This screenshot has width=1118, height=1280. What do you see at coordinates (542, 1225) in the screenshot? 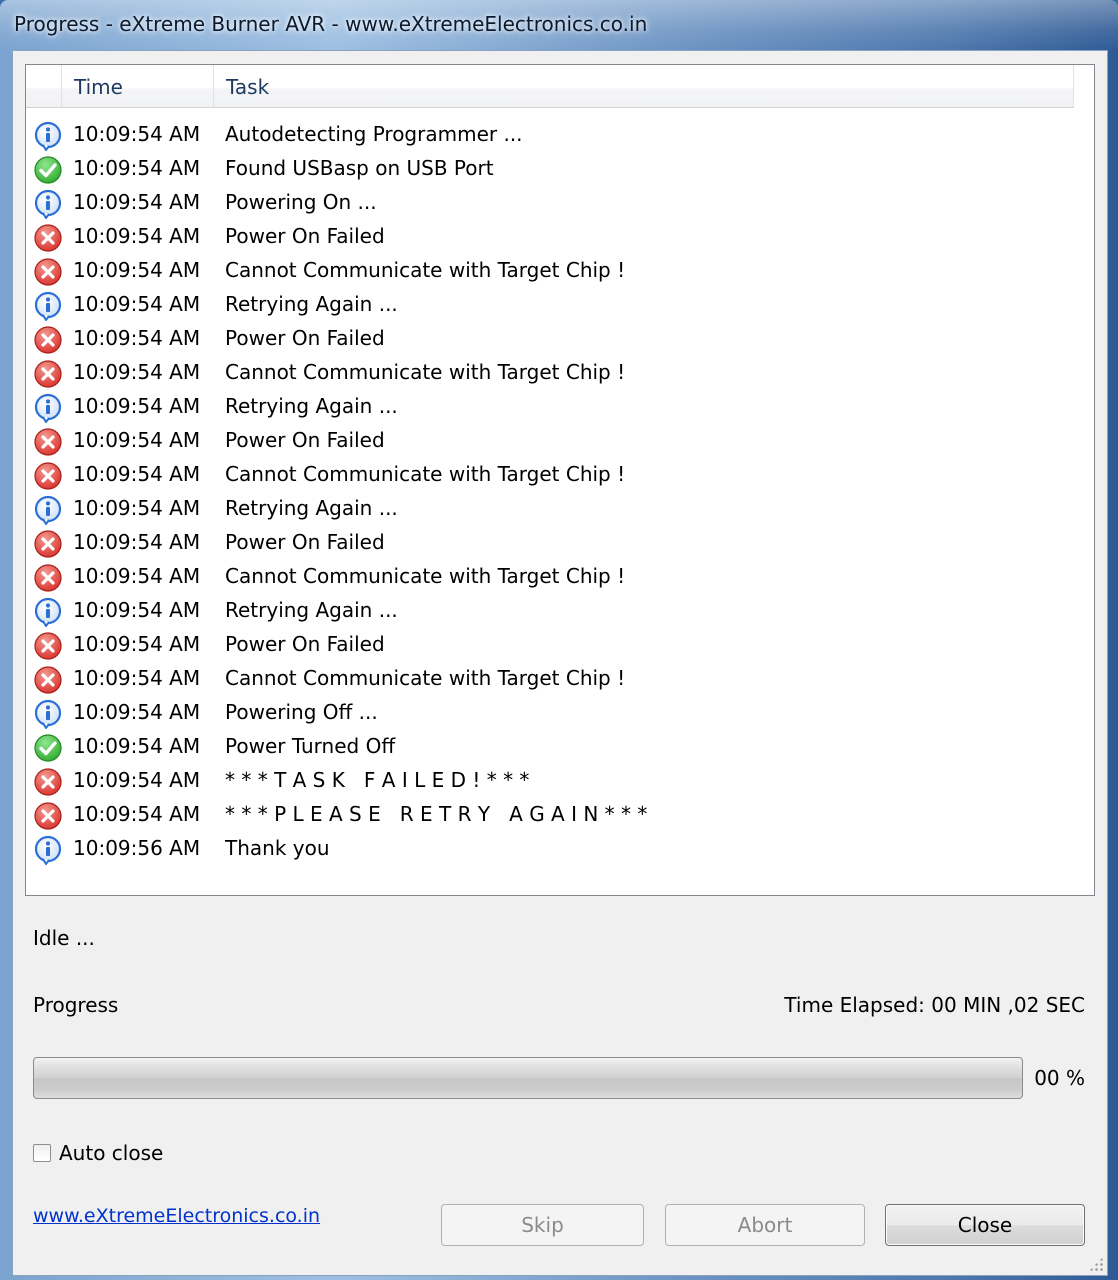
I see `skip-button: Skip` at bounding box center [542, 1225].